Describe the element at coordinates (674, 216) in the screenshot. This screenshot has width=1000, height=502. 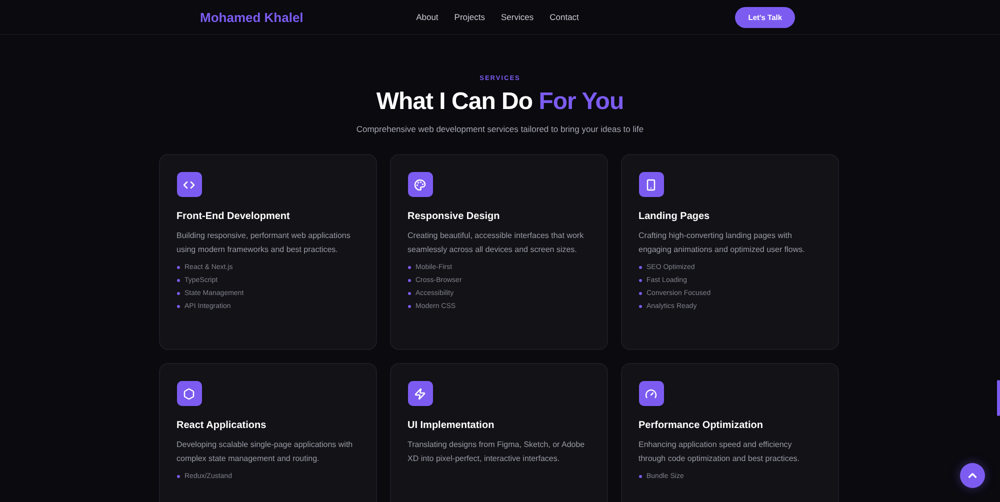
I see `card-title: Landing Pages` at that location.